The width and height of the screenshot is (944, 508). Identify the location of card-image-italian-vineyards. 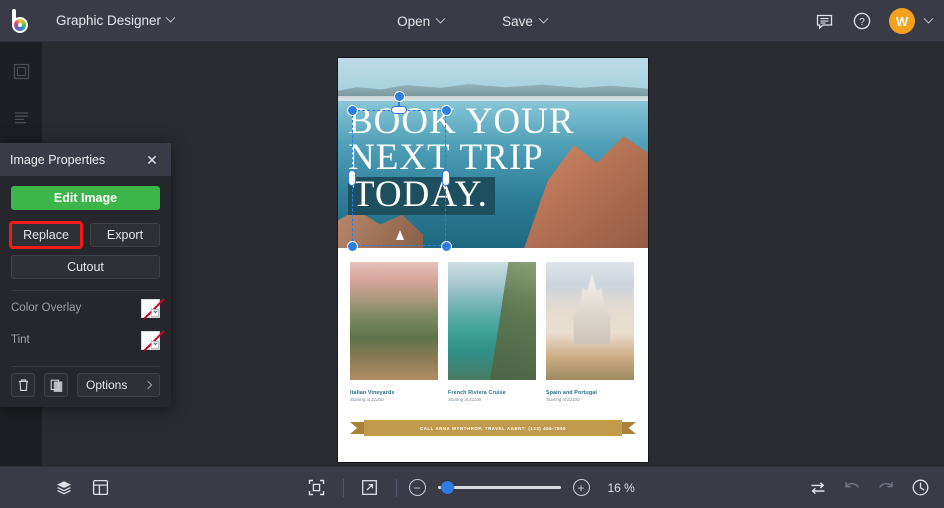
(394, 321).